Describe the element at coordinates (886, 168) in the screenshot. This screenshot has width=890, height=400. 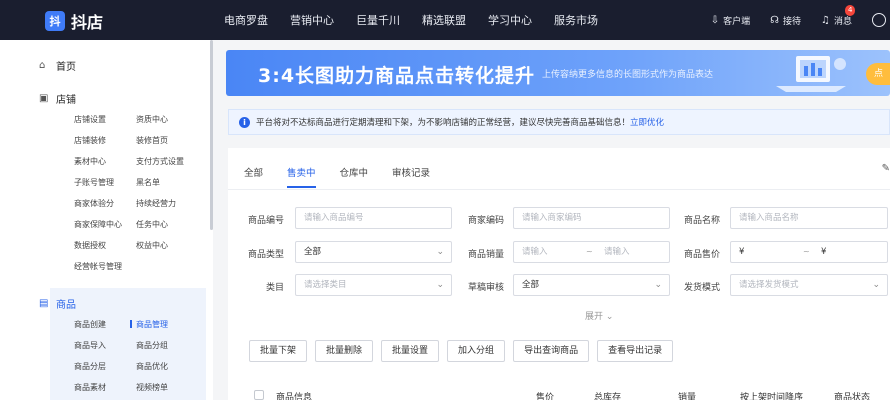
I see `edit-icon: ✎` at that location.